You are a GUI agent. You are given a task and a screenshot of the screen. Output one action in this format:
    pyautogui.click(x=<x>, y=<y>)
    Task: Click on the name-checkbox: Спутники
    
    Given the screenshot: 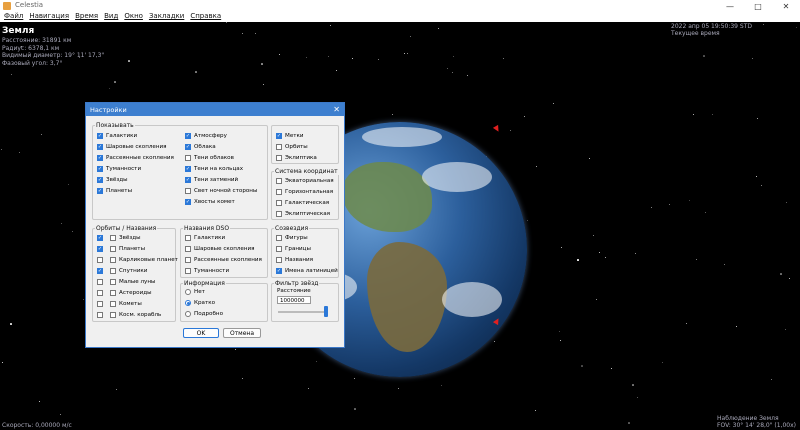 What is the action you would take?
    pyautogui.click(x=128, y=271)
    